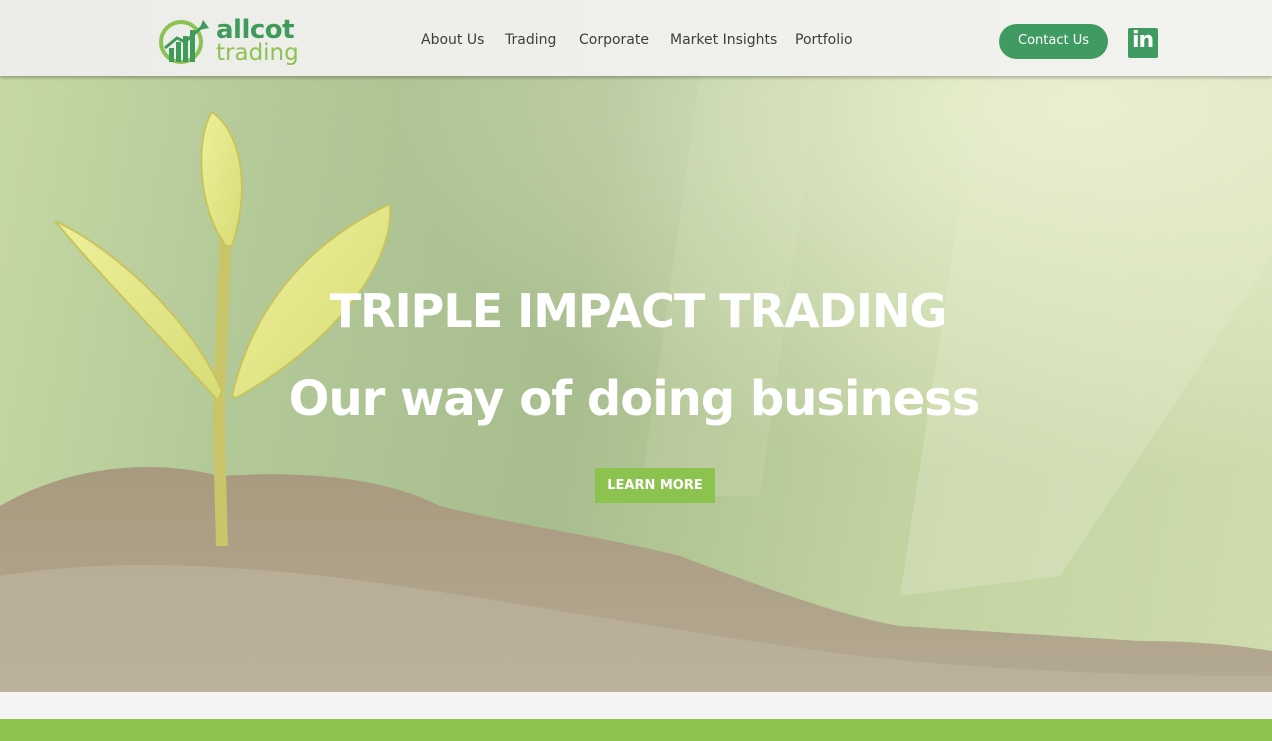 This screenshot has height=741, width=1272. Describe the element at coordinates (257, 53) in the screenshot. I see `logo-word-trading: trading` at that location.